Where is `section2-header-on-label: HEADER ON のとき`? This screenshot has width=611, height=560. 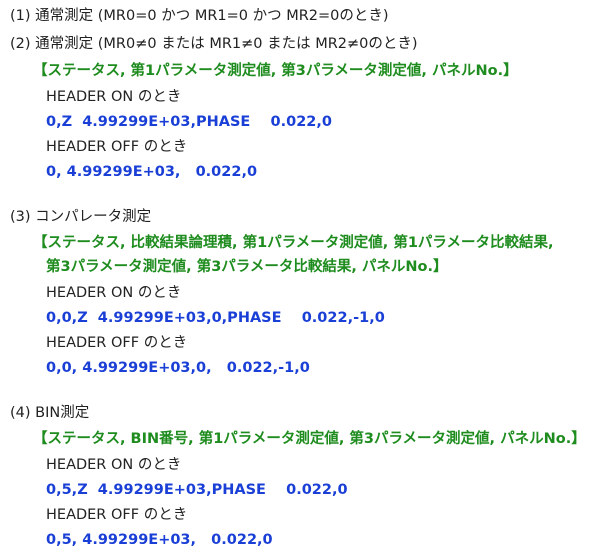
section2-header-on-label: HEADER ON のとき is located at coordinates (114, 97).